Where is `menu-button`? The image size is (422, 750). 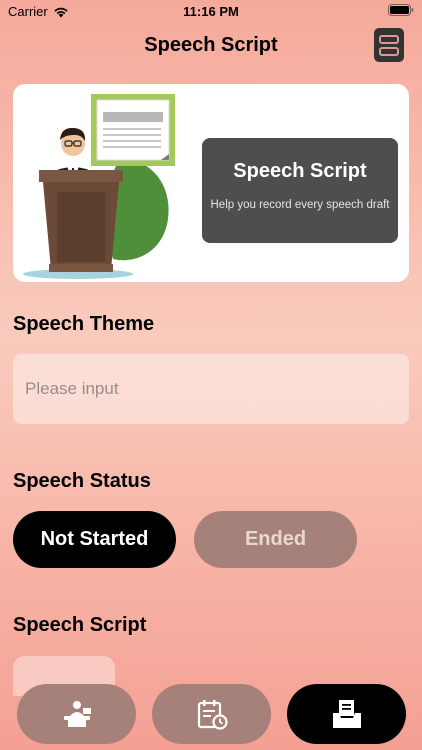
menu-button is located at coordinates (389, 45).